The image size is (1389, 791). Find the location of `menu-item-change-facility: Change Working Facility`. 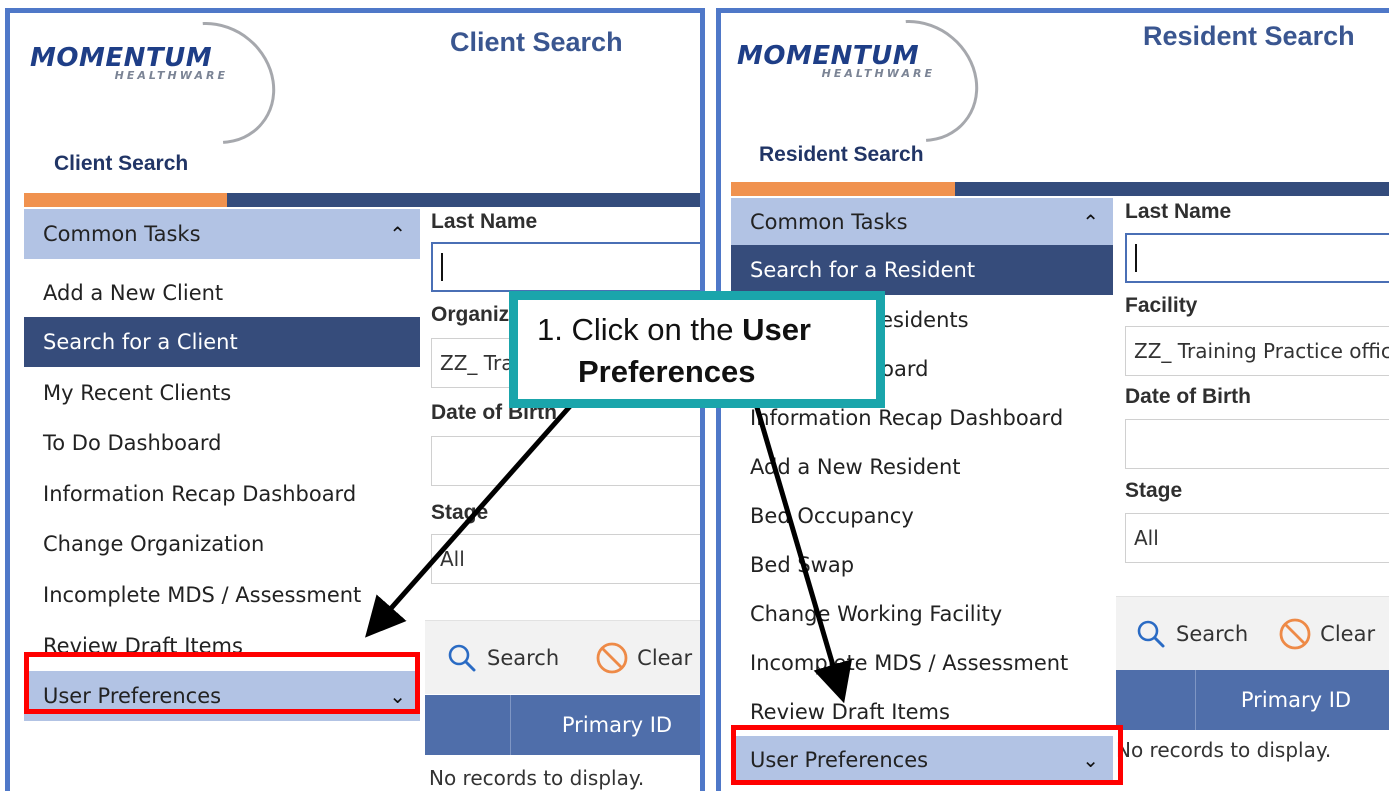

menu-item-change-facility: Change Working Facility is located at coordinates (922, 613).